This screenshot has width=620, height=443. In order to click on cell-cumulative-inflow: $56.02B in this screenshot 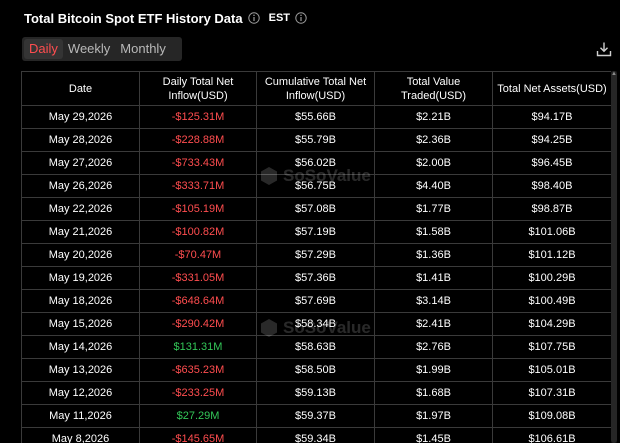, I will do `click(315, 163)`.